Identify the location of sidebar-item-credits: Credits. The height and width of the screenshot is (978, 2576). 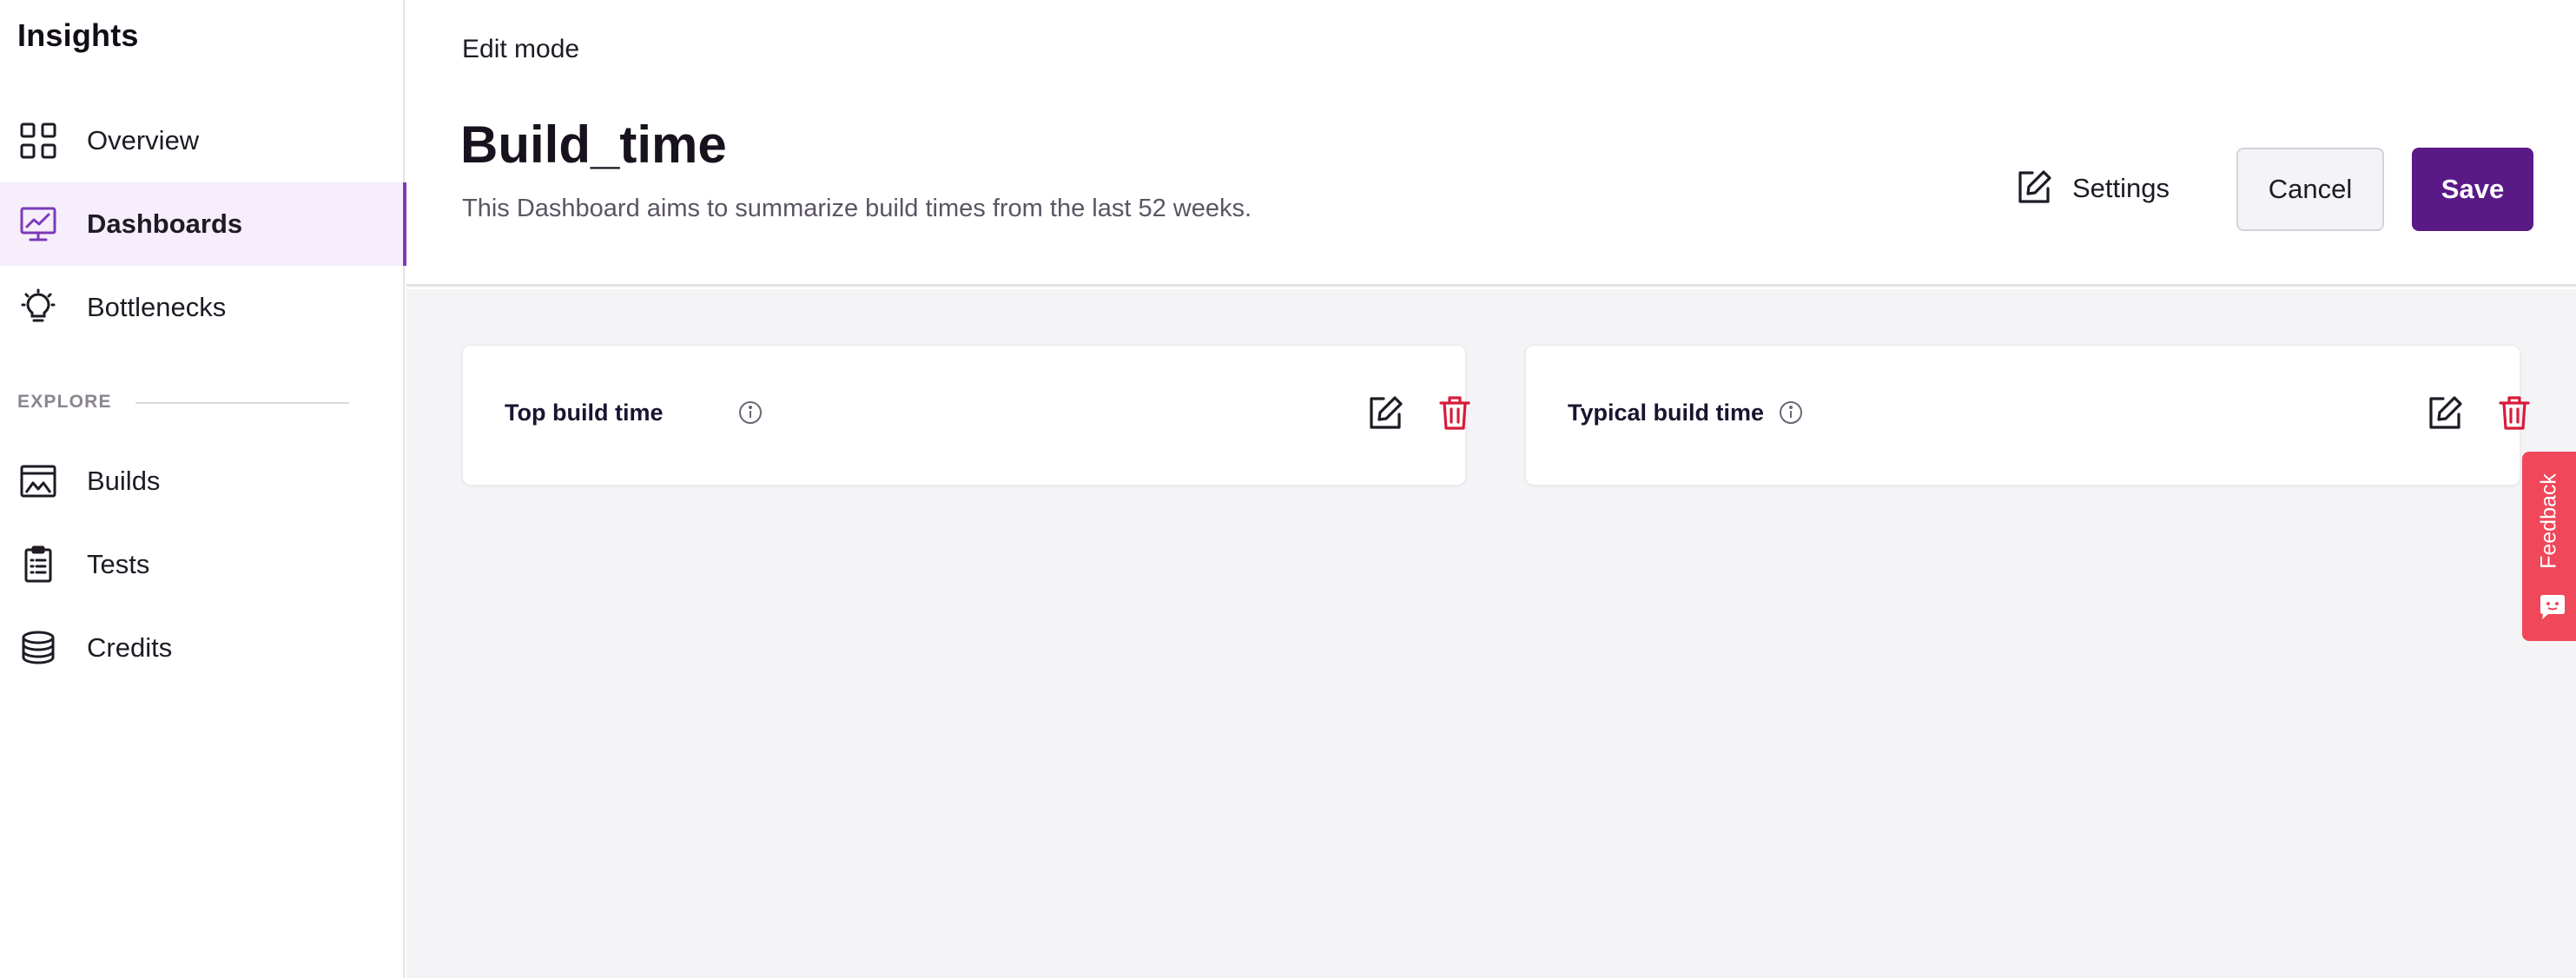
(202, 648).